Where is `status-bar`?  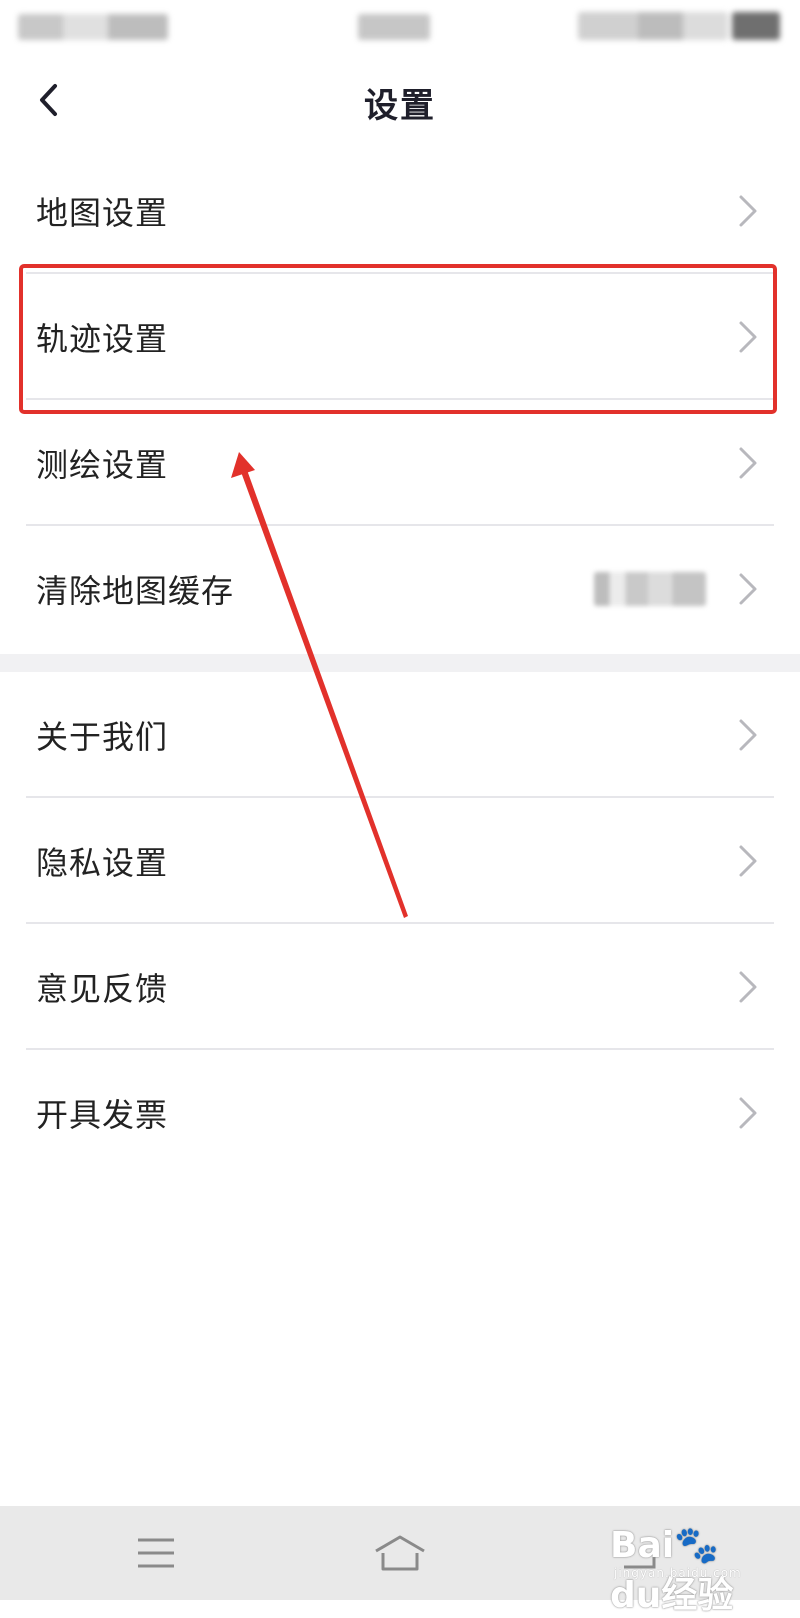
status-bar is located at coordinates (400, 28).